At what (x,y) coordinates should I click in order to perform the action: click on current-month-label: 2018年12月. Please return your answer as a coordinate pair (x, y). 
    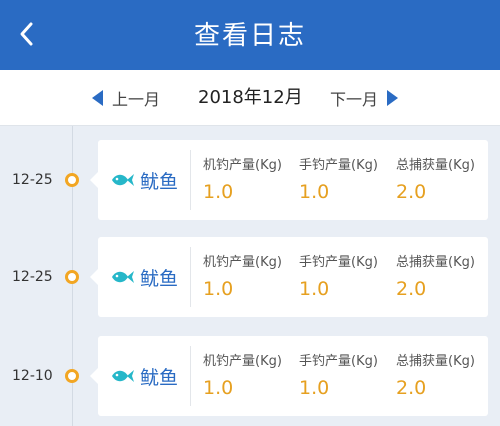
    Looking at the image, I should click on (250, 97).